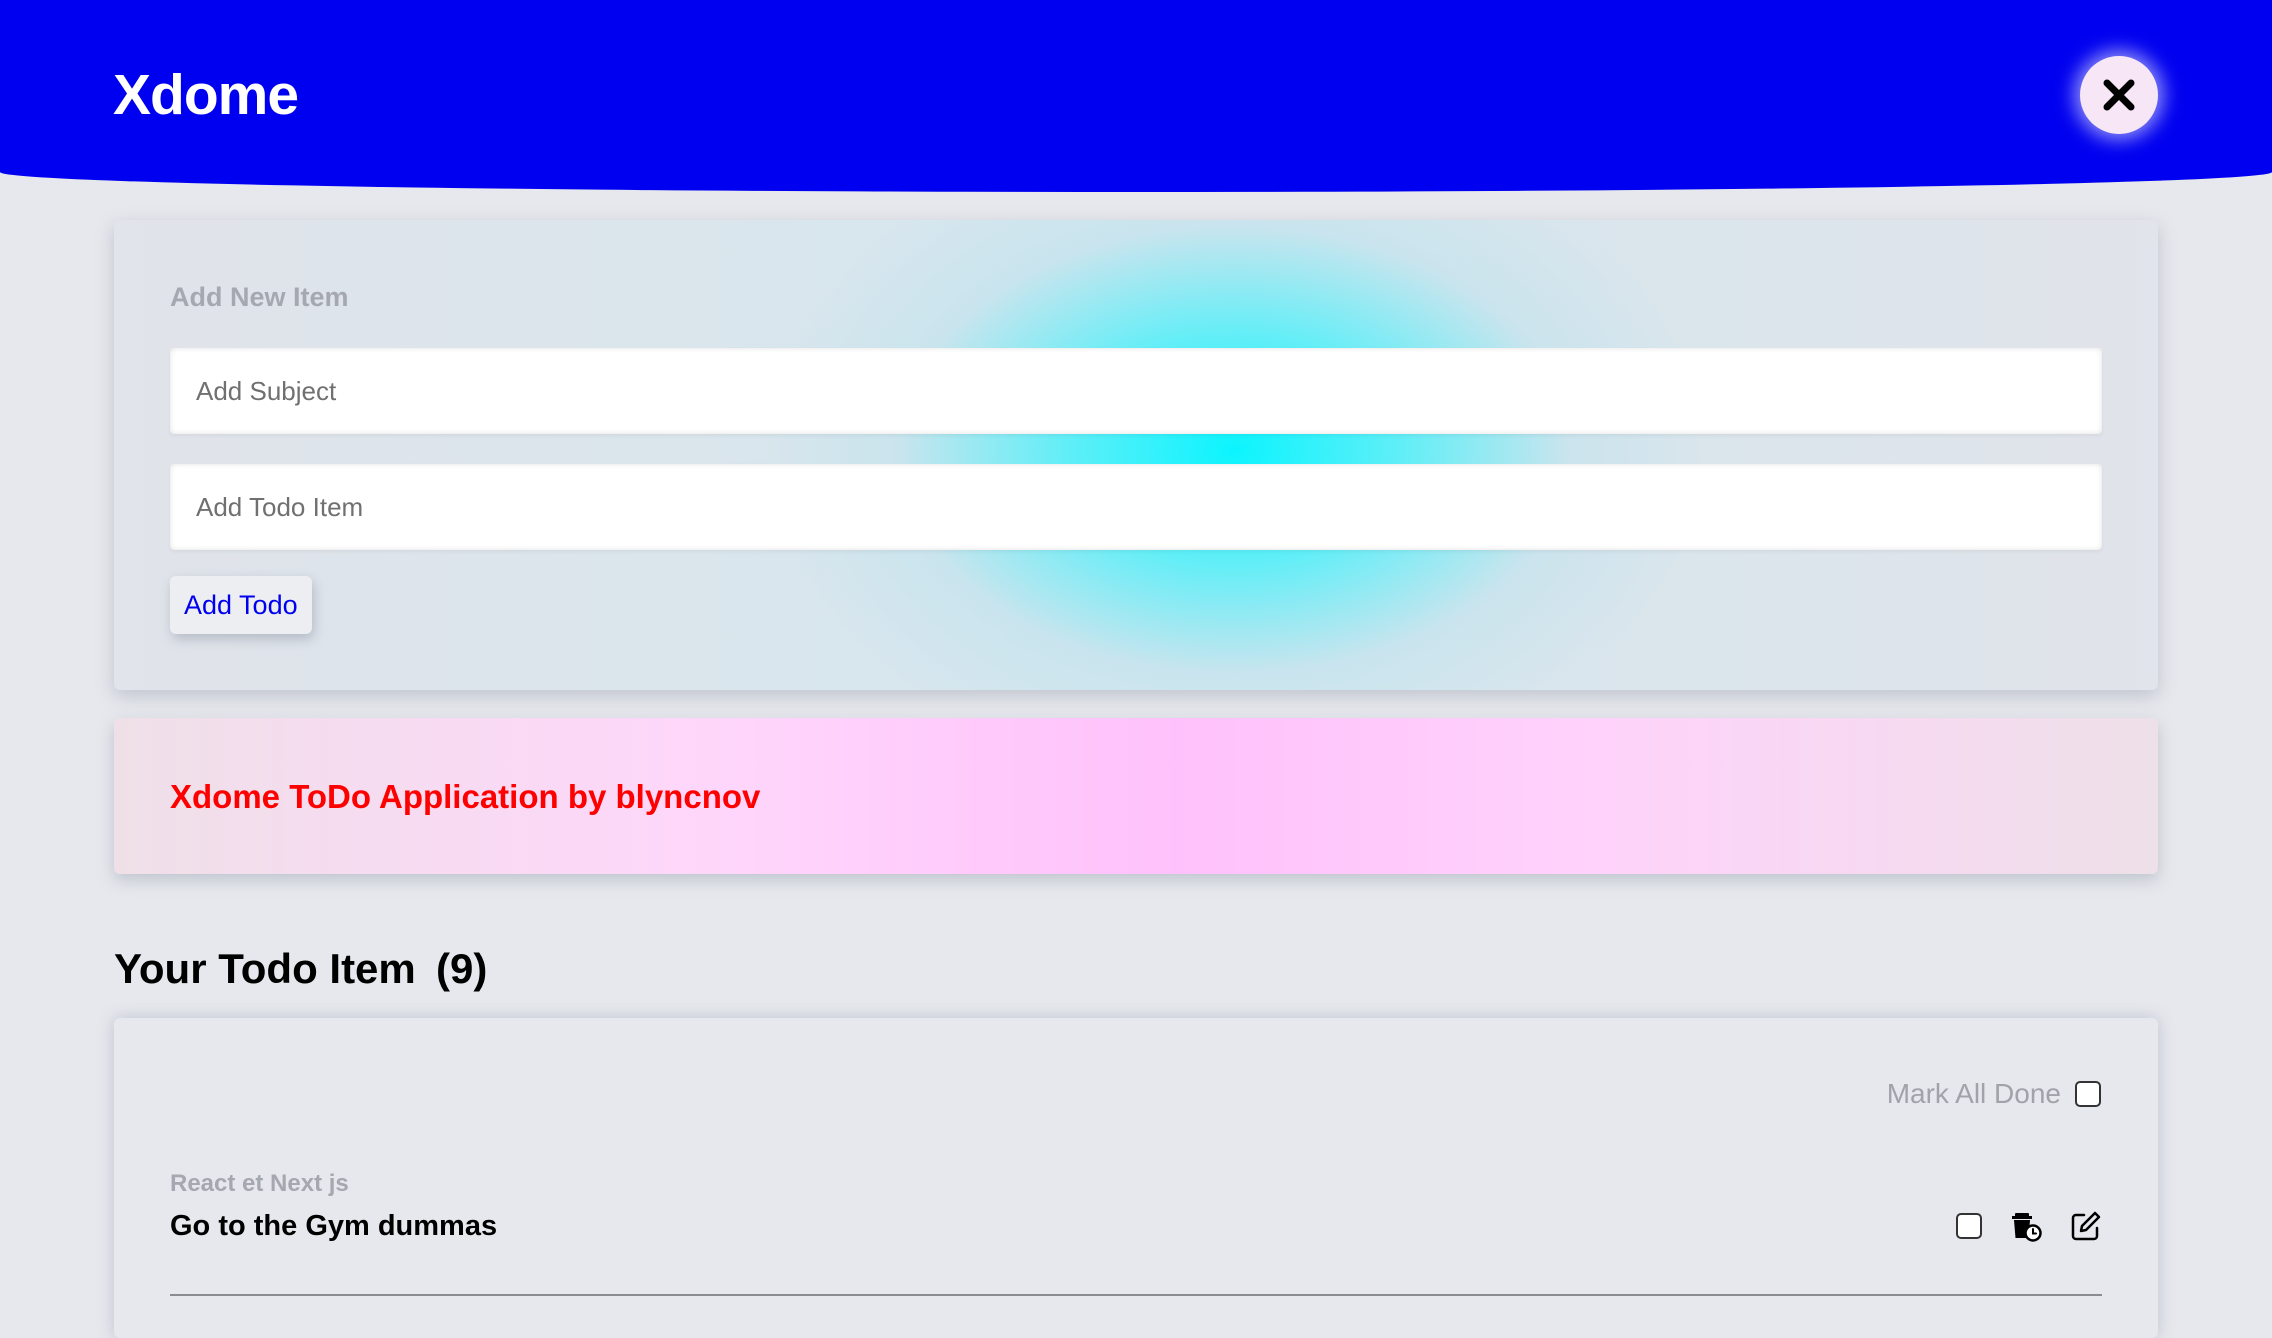  What do you see at coordinates (1136, 507) in the screenshot?
I see `todo-item-input` at bounding box center [1136, 507].